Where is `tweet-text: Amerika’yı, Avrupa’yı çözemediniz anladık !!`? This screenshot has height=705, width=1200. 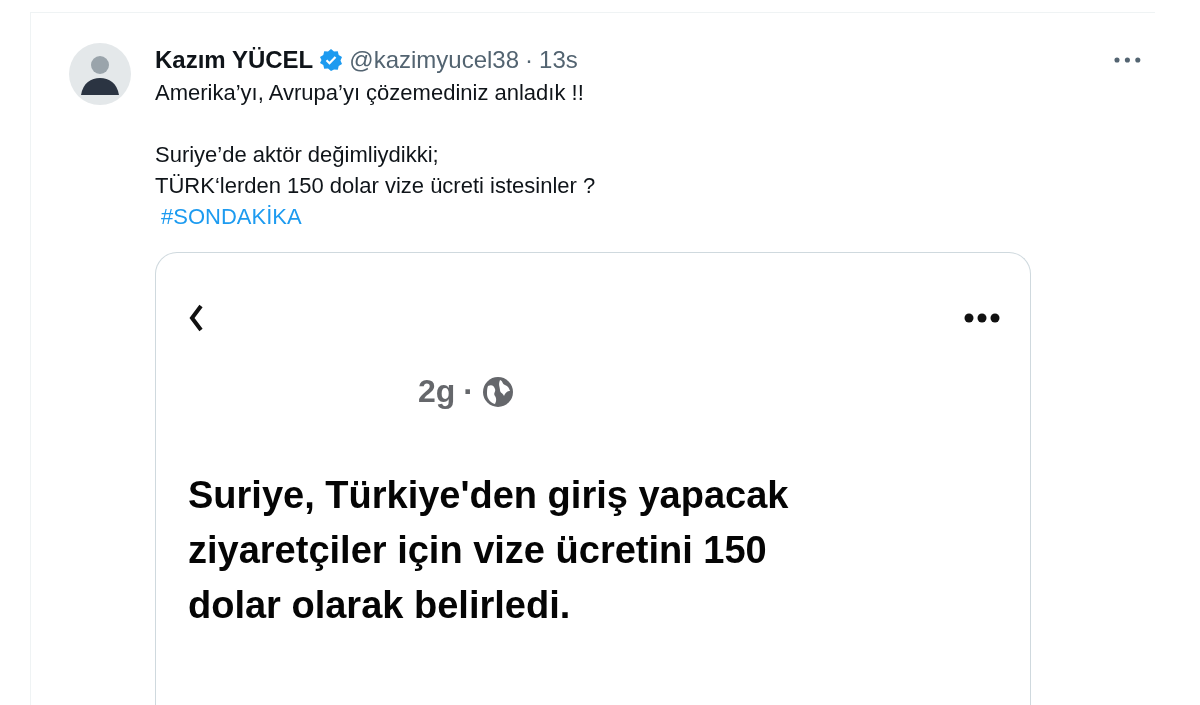
tweet-text: Amerika’yı, Avrupa’yı çözemediniz anladık !! is located at coordinates (370, 93).